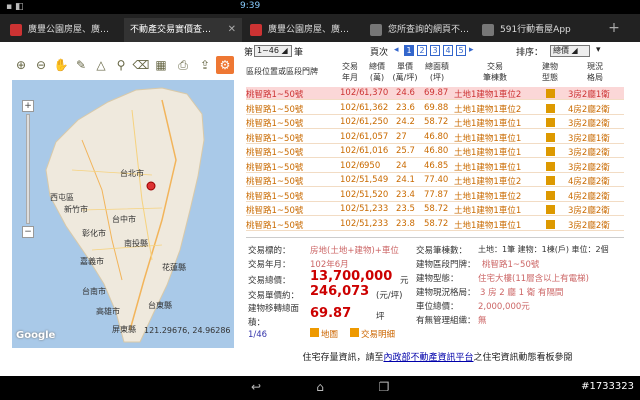  I want to click on col-layout: 現況 格局, so click(595, 72).